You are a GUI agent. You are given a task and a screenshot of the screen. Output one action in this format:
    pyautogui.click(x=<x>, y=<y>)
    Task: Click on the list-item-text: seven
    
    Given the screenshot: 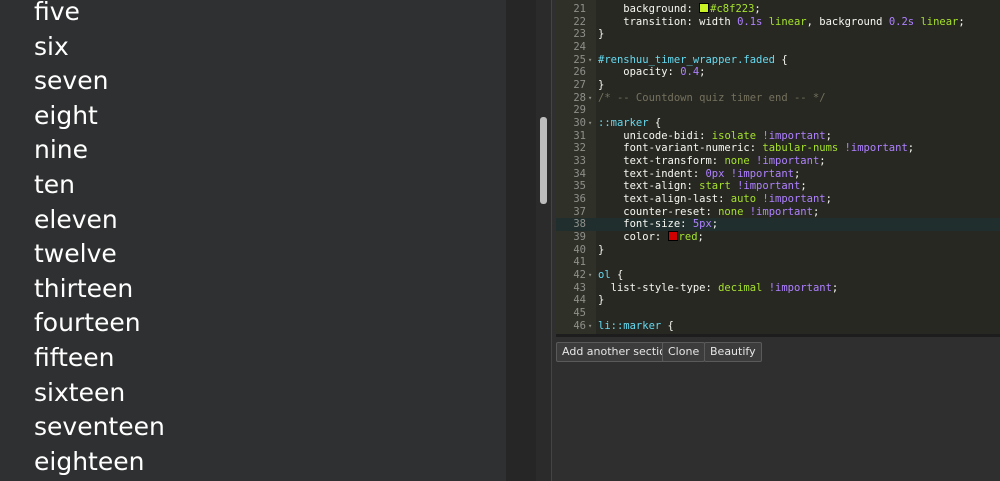 What is the action you would take?
    pyautogui.click(x=71, y=81)
    